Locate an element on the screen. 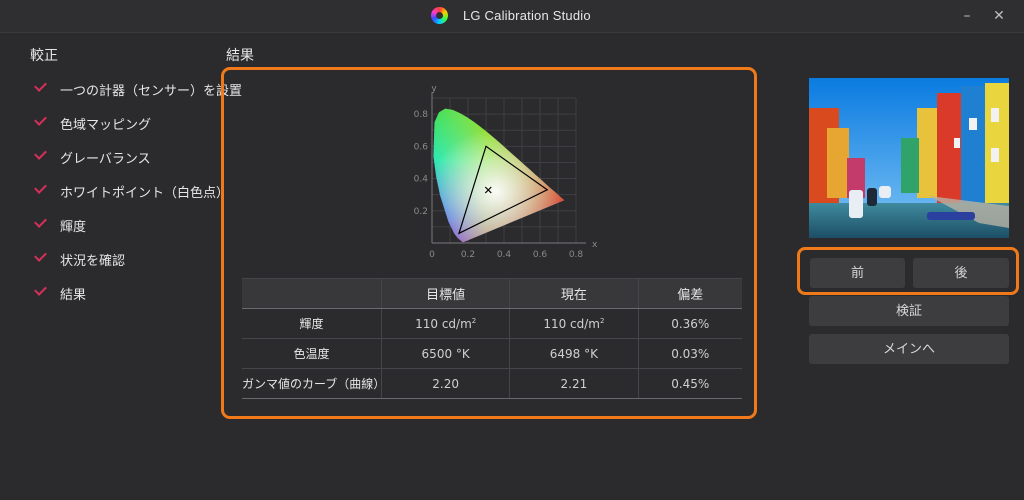 The width and height of the screenshot is (1024, 500). app-logo-icon is located at coordinates (439, 15).